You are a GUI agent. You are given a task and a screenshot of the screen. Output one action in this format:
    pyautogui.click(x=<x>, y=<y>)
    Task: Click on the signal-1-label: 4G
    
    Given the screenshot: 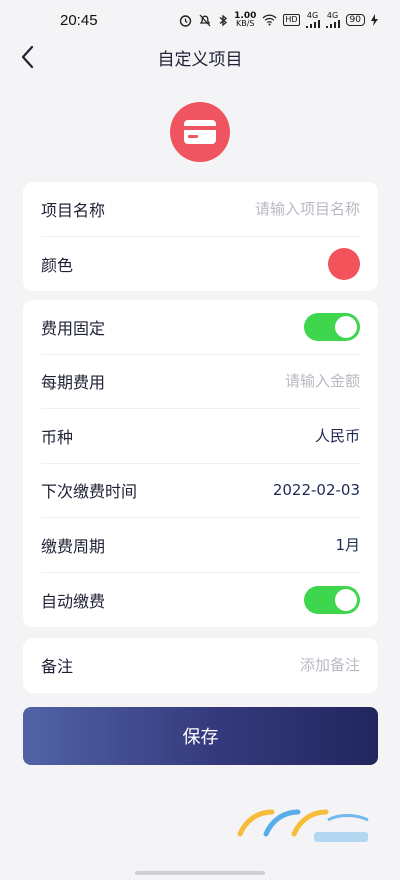 What is the action you would take?
    pyautogui.click(x=312, y=15)
    